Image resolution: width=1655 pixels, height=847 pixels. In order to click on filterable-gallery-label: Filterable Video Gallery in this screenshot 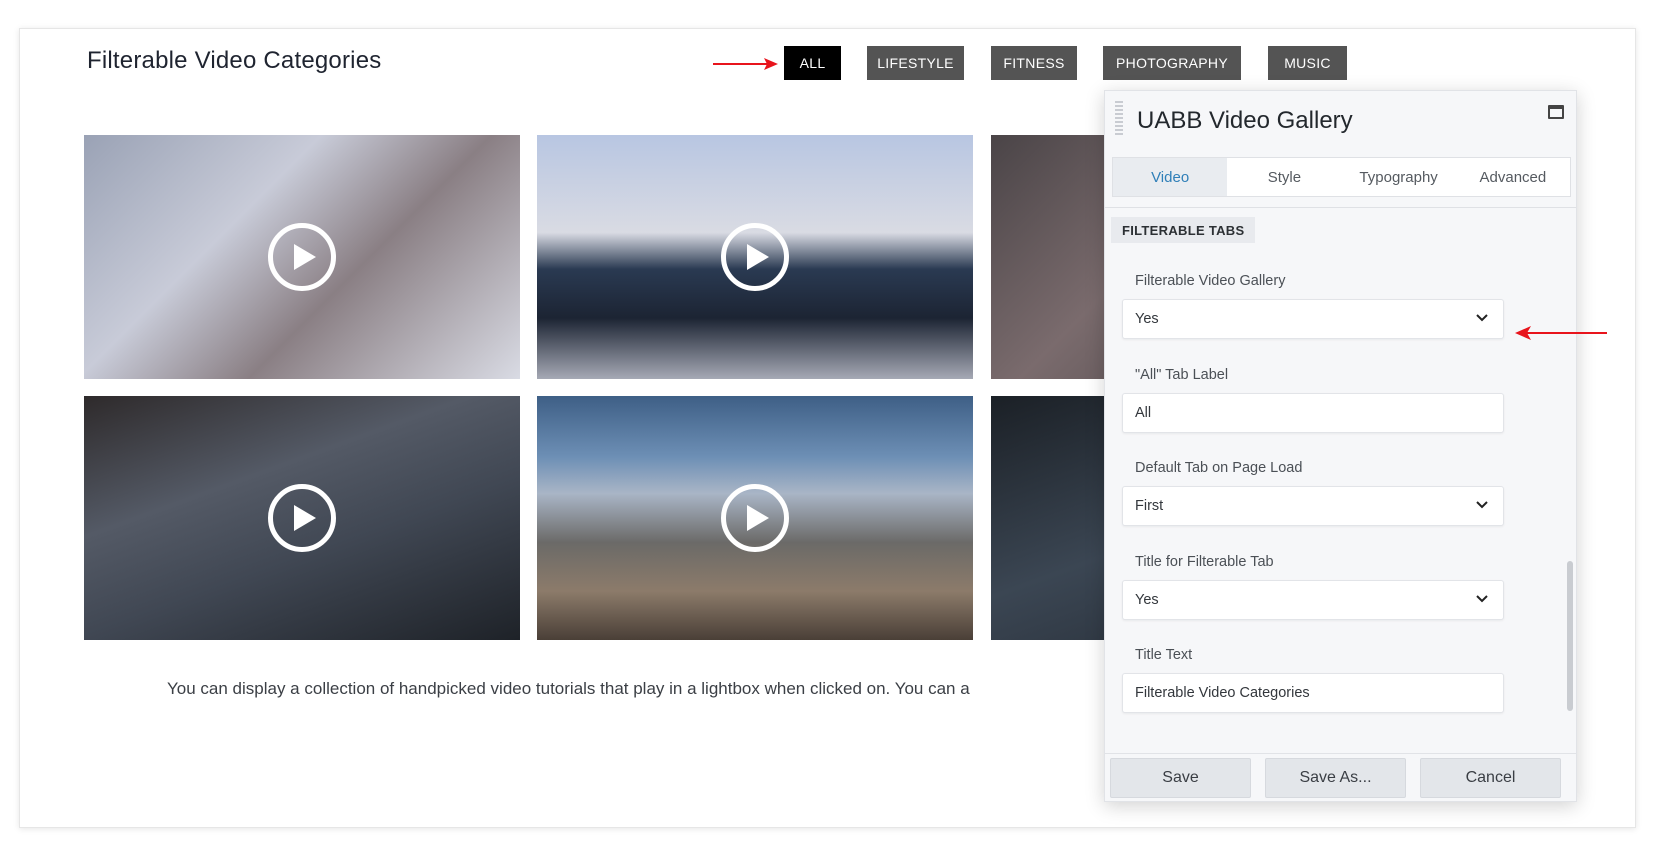, I will do `click(1210, 281)`.